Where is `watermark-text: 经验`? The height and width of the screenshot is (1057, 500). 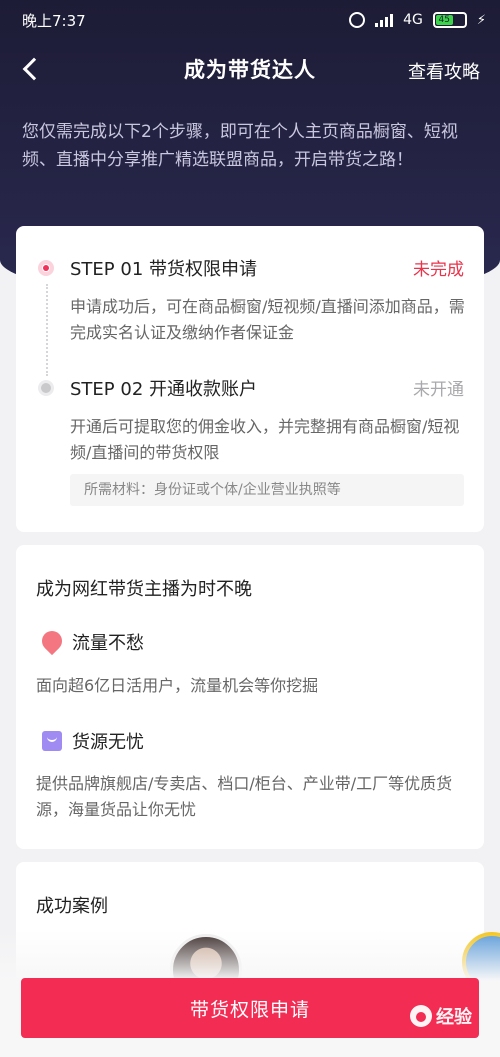
watermark-text: 经验 is located at coordinates (454, 1017).